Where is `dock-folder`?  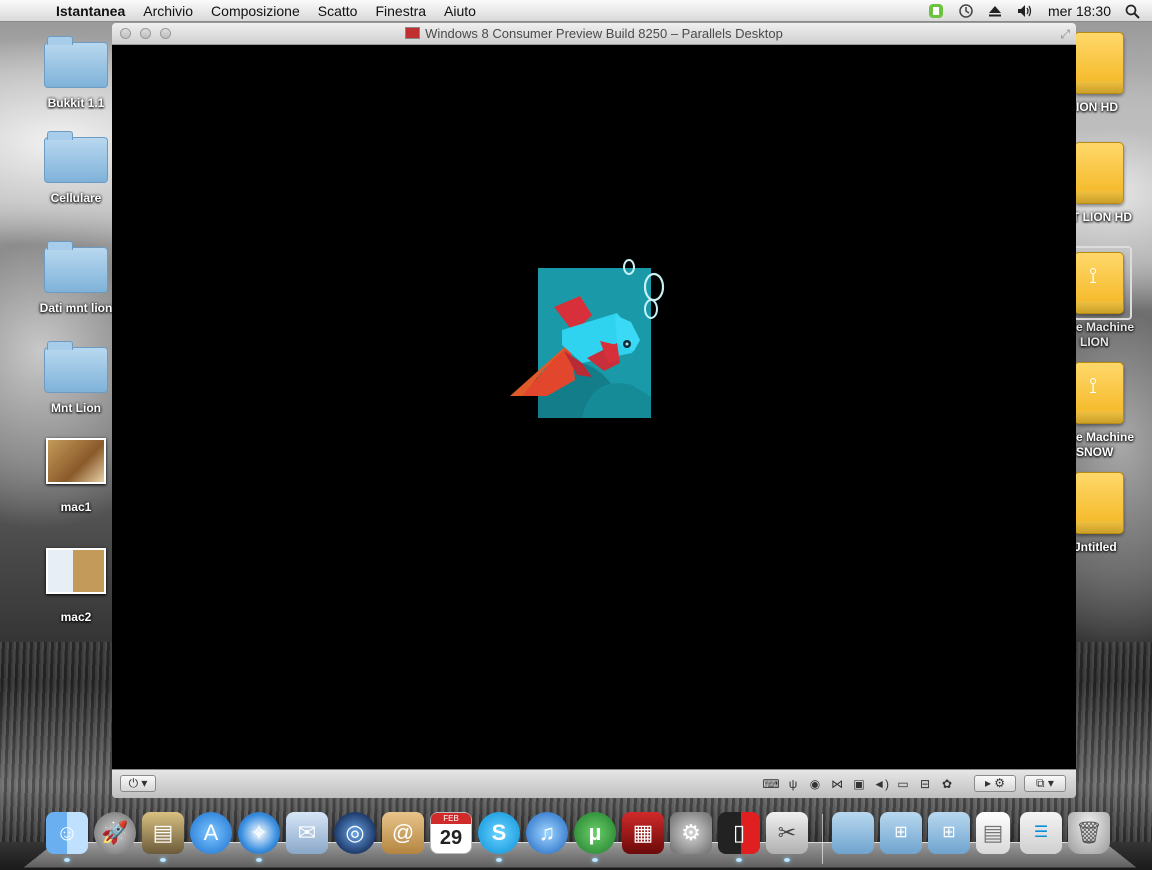 dock-folder is located at coordinates (853, 833).